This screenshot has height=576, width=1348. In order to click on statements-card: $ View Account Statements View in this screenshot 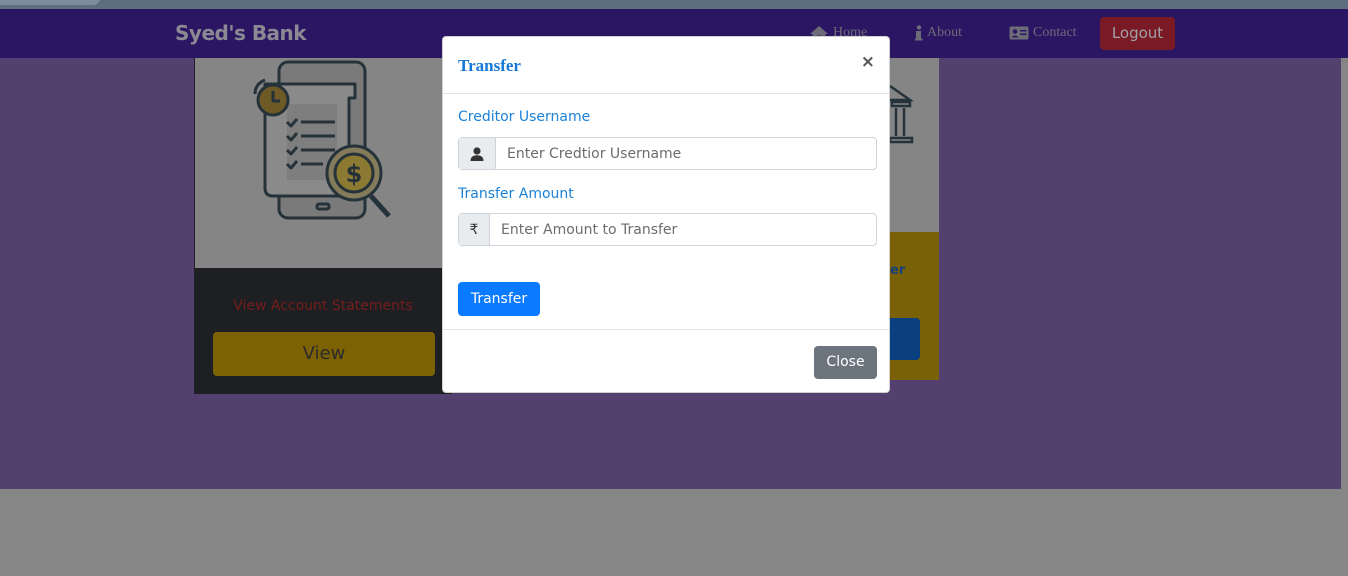, I will do `click(323, 226)`.